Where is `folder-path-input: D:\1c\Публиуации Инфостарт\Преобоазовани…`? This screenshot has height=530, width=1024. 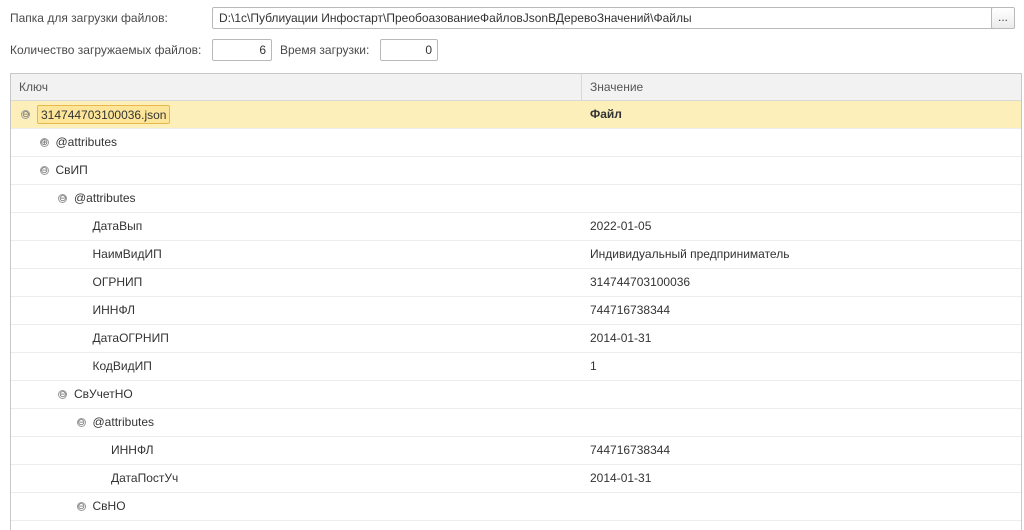 folder-path-input: D:\1c\Публиуации Инфостарт\Преобоазовани… is located at coordinates (606, 18).